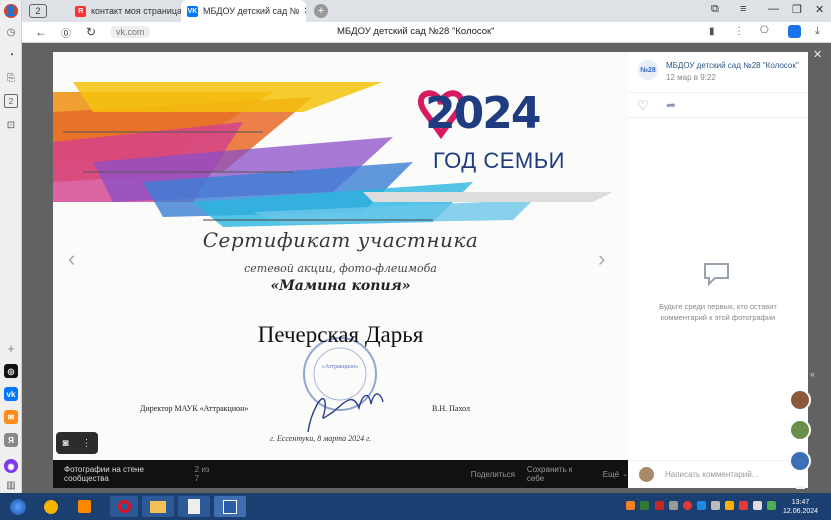 This screenshot has height=520, width=831. What do you see at coordinates (797, 9) in the screenshot?
I see `restore-icon: ❐` at bounding box center [797, 9].